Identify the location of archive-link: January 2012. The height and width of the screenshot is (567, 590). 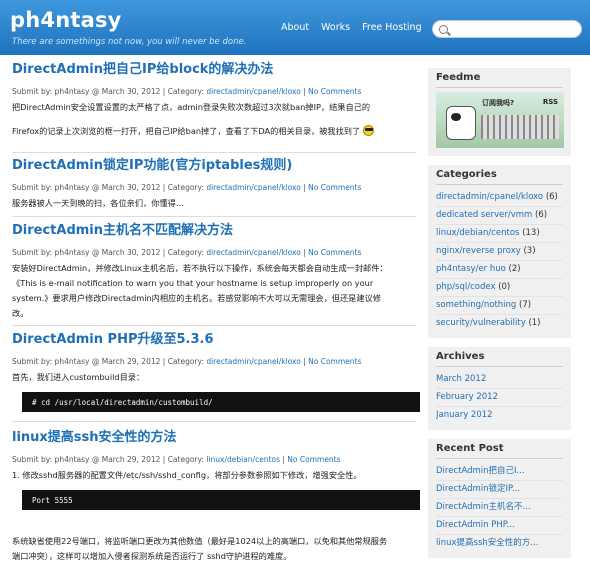
(464, 415).